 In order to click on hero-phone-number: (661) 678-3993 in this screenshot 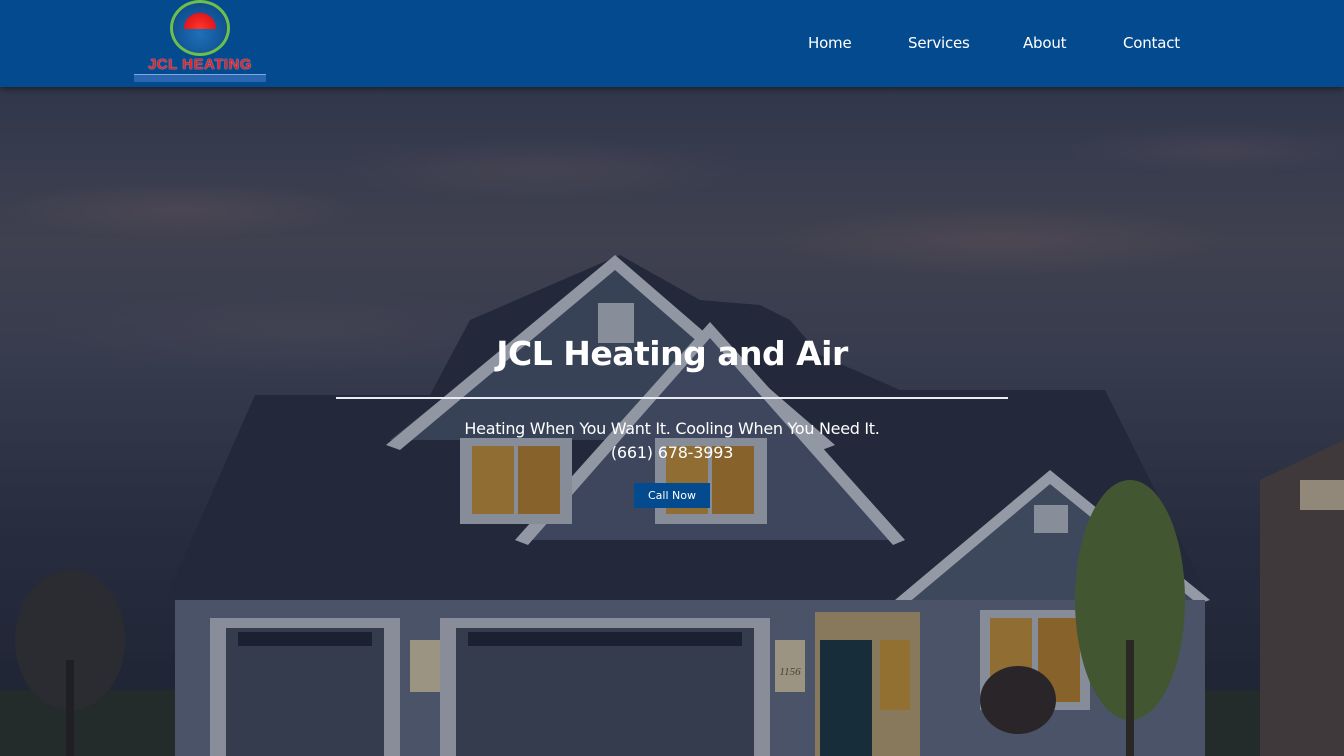, I will do `click(672, 452)`.